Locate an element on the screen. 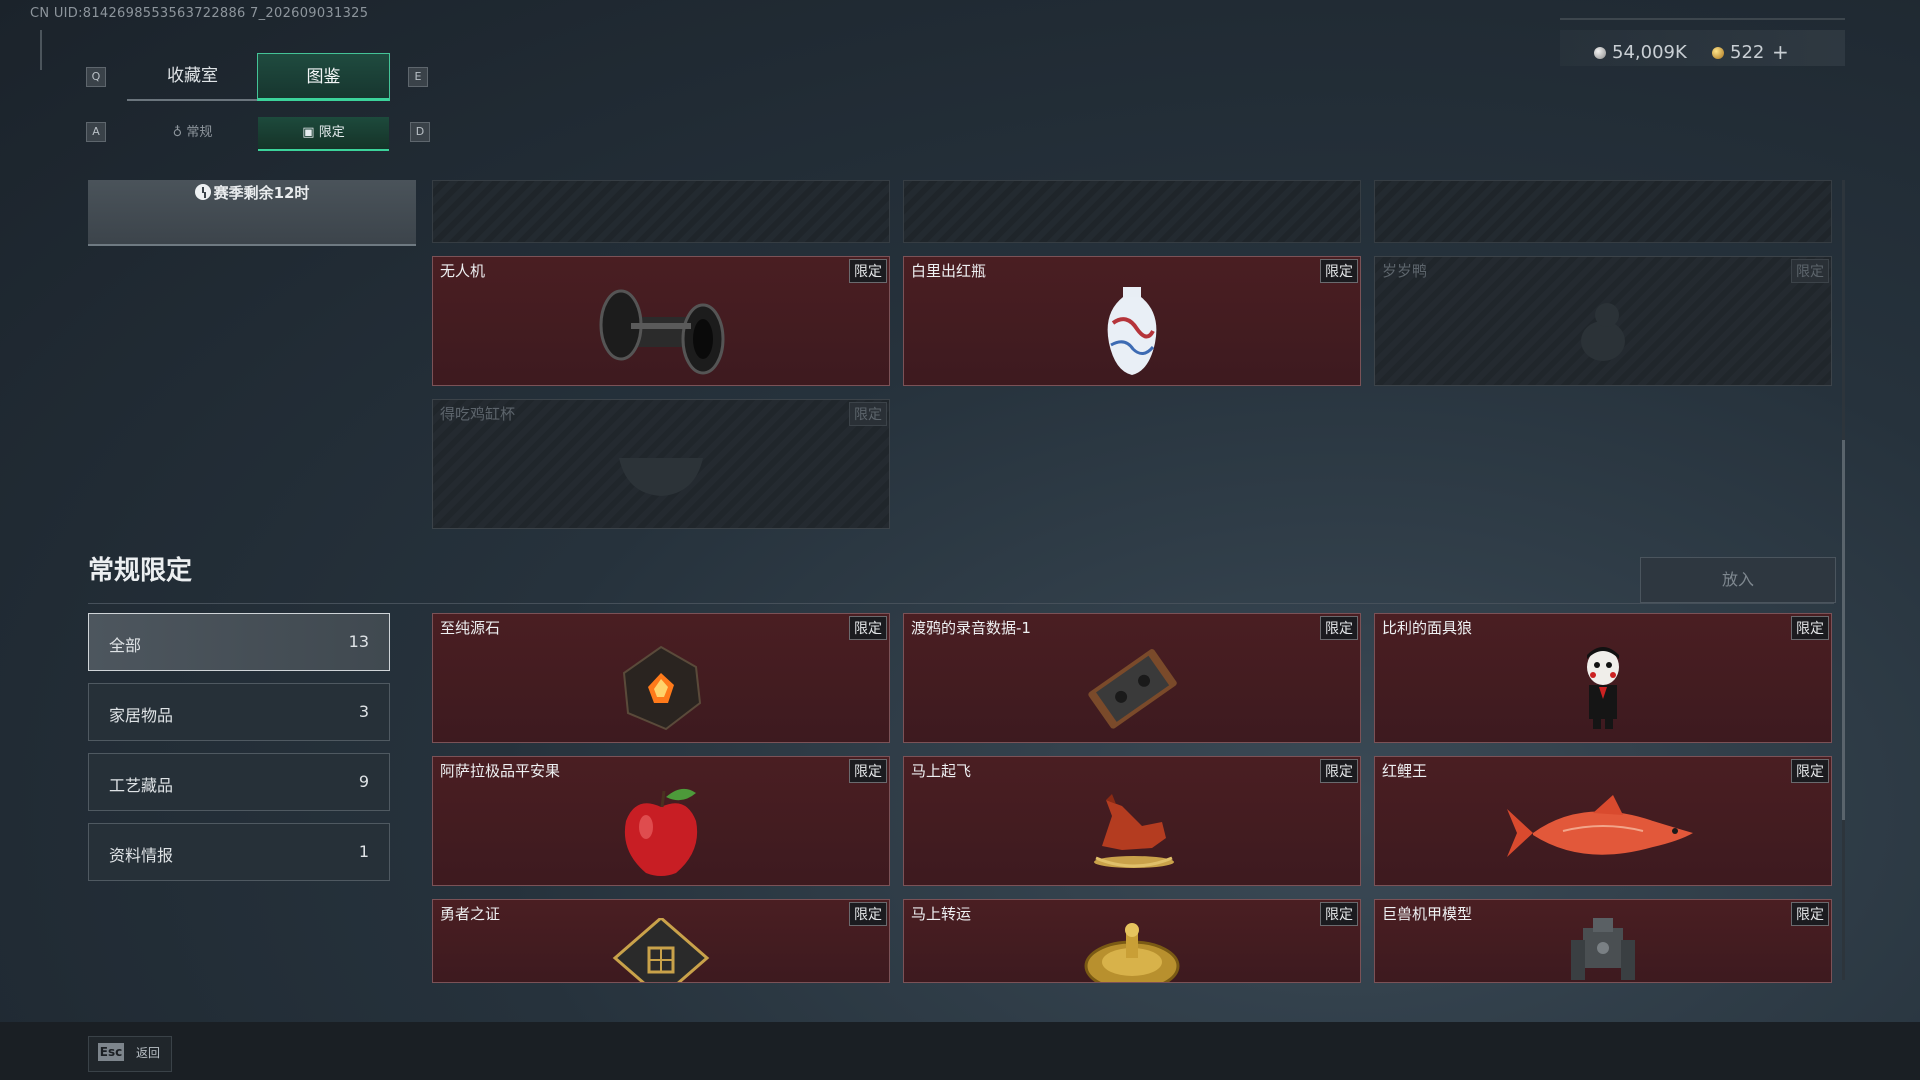 This screenshot has height=1080, width=1920. gold-currency: 522 is located at coordinates (1738, 52).